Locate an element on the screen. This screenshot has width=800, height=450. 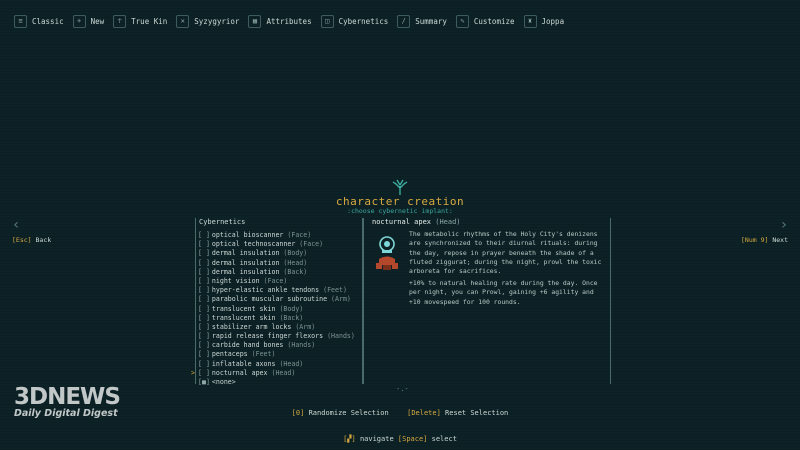
checkbox: [■] is located at coordinates (204, 382).